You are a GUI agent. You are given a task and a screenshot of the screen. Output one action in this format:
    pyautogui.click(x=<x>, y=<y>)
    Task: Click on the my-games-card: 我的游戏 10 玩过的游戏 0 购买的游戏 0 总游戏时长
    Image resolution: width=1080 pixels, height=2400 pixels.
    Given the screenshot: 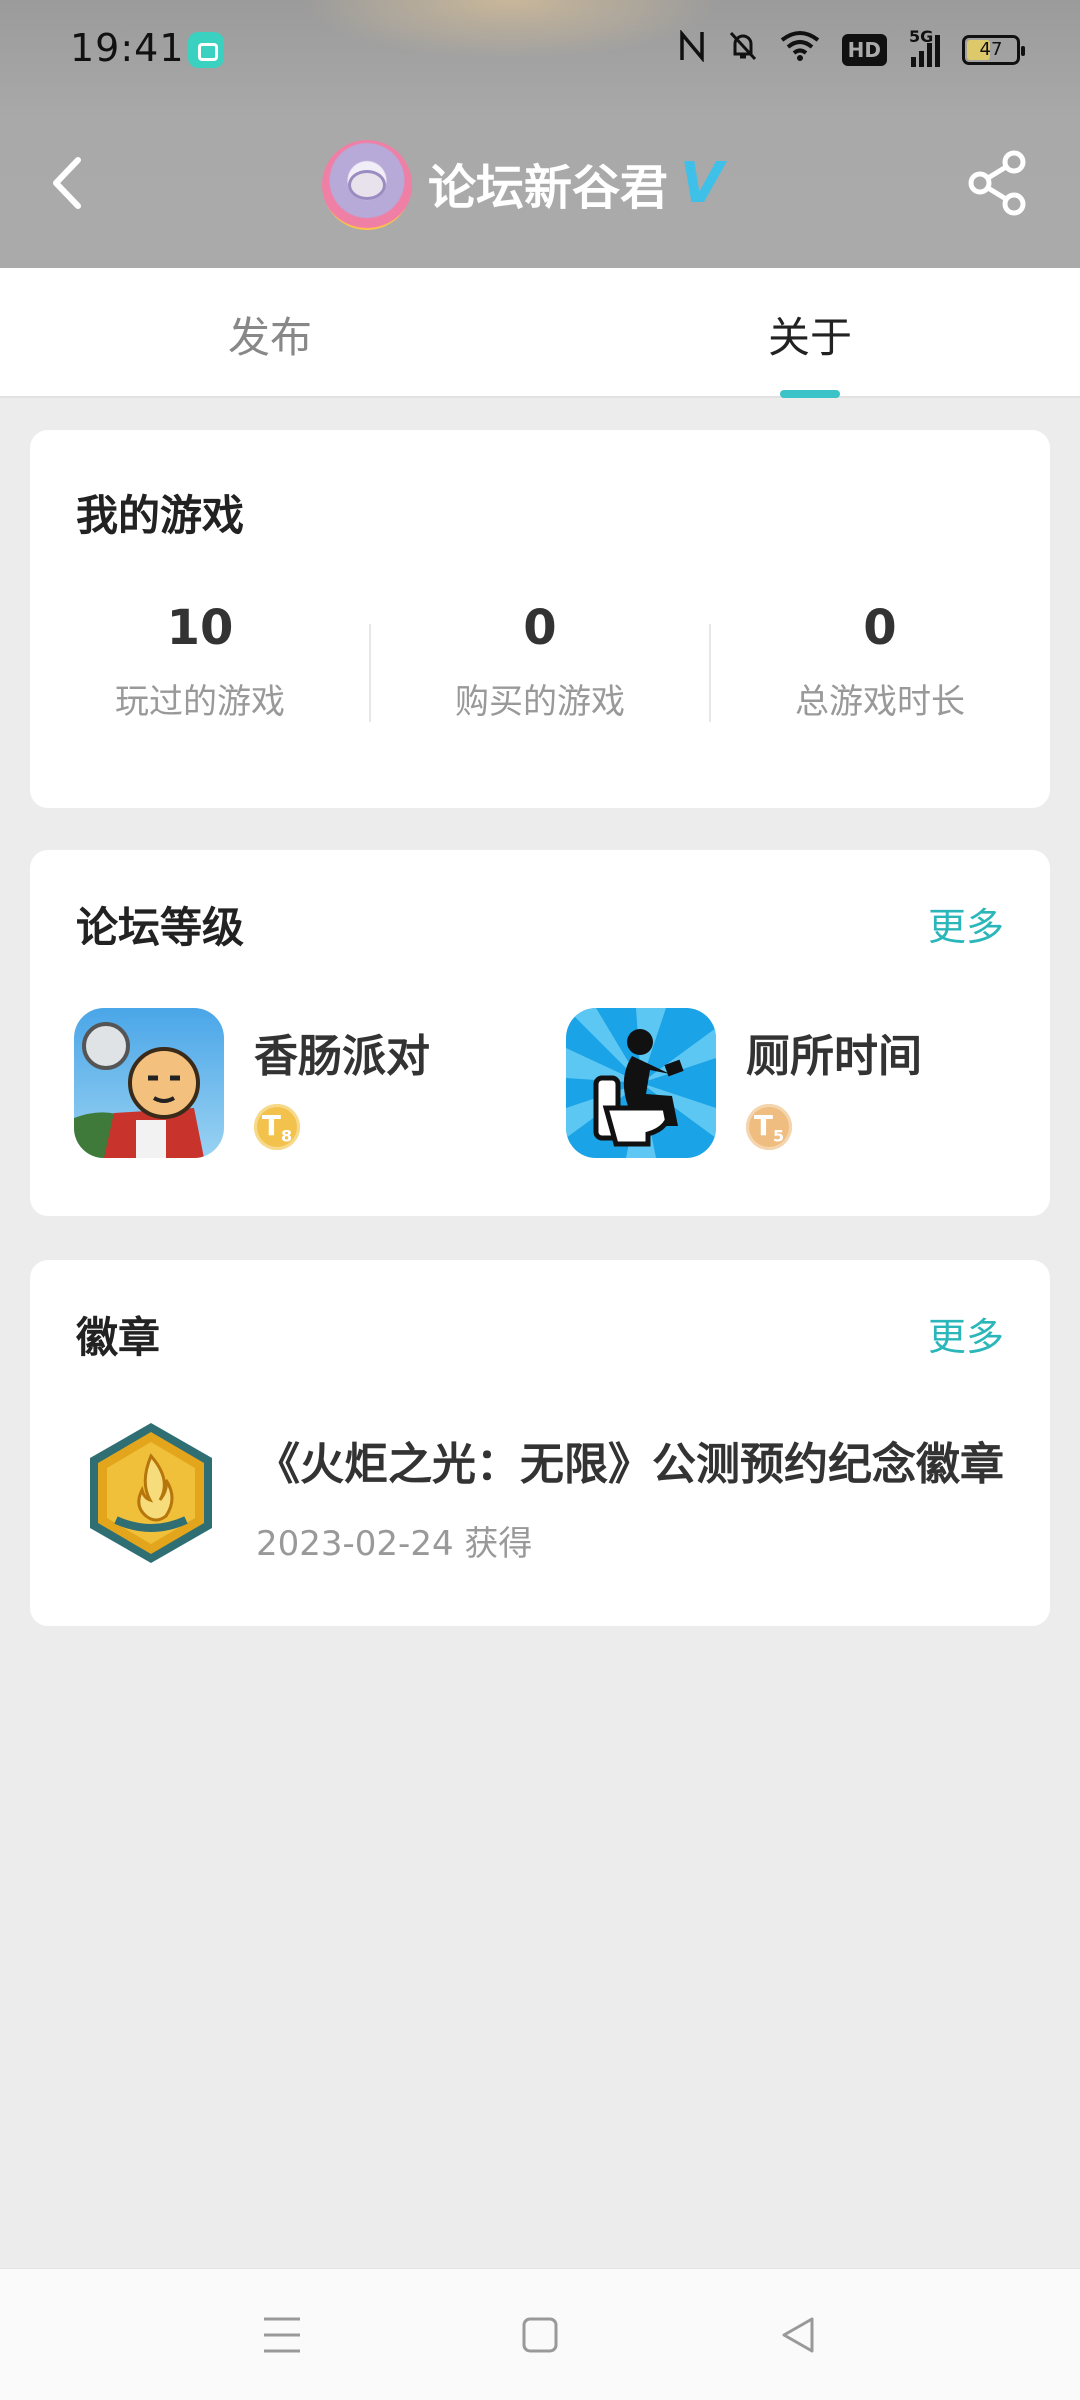 What is the action you would take?
    pyautogui.click(x=540, y=619)
    